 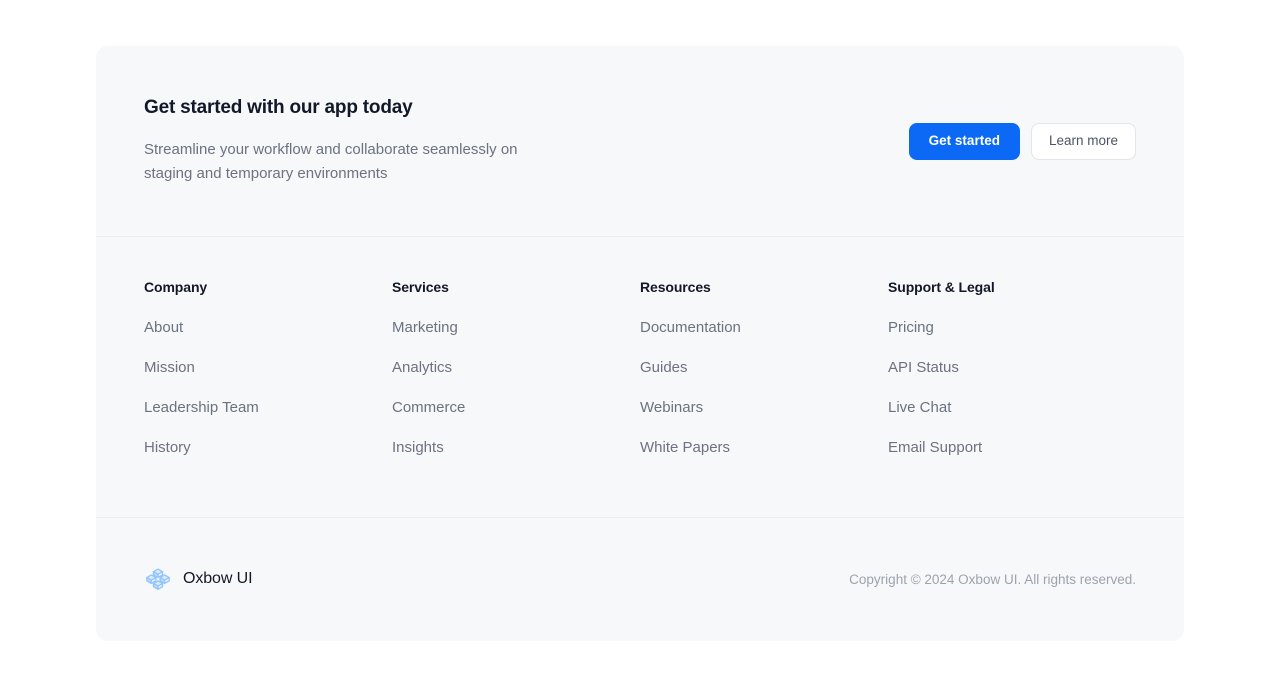 What do you see at coordinates (176, 287) in the screenshot?
I see `footer-column-title: Company` at bounding box center [176, 287].